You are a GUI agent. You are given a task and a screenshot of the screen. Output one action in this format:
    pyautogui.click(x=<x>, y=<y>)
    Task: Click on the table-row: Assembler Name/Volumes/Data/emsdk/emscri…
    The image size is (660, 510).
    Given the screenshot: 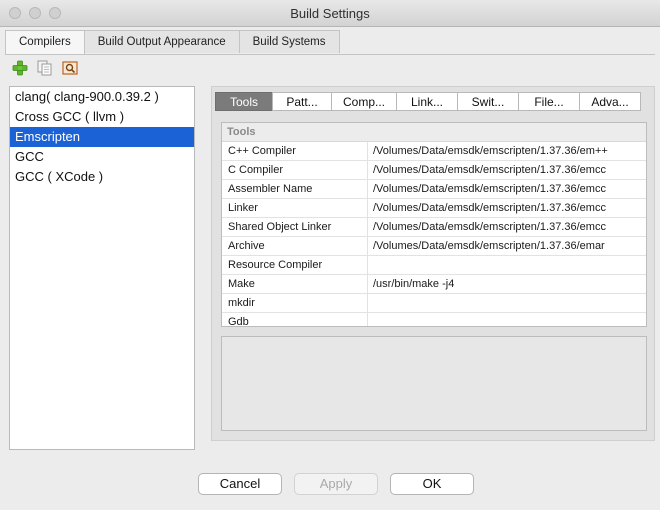 What is the action you would take?
    pyautogui.click(x=434, y=189)
    